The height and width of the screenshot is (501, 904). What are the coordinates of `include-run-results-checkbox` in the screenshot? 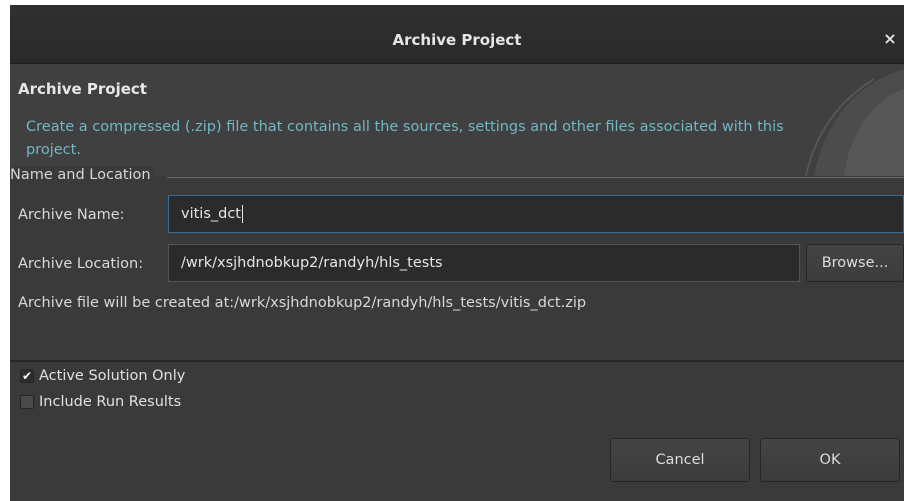 It's located at (27, 402).